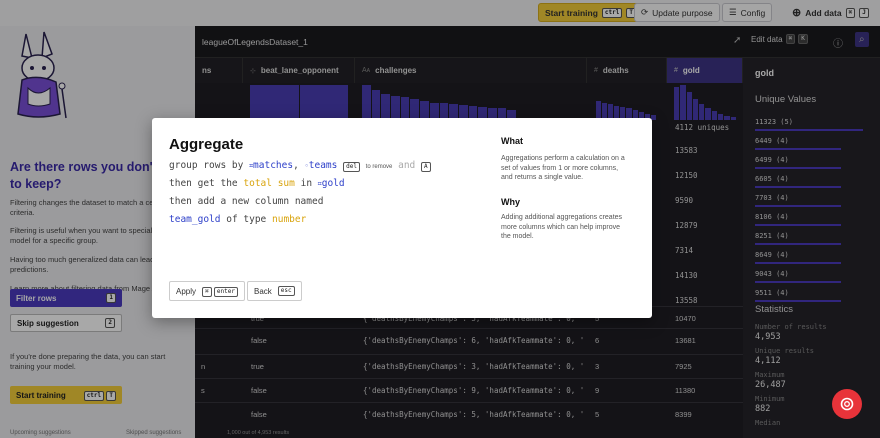  Describe the element at coordinates (194, 219) in the screenshot. I see `new-column-name-input: team_gold` at that location.